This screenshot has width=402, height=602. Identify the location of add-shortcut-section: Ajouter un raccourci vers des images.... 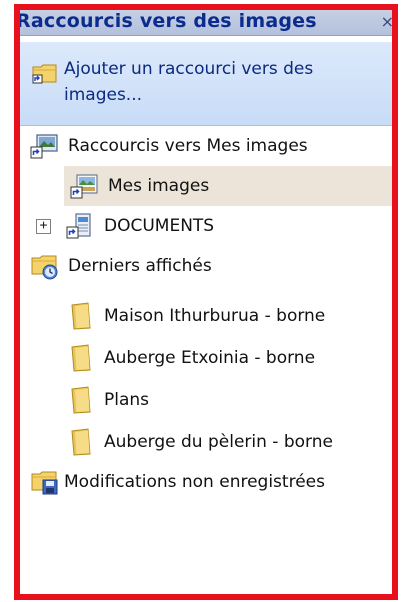
(206, 84).